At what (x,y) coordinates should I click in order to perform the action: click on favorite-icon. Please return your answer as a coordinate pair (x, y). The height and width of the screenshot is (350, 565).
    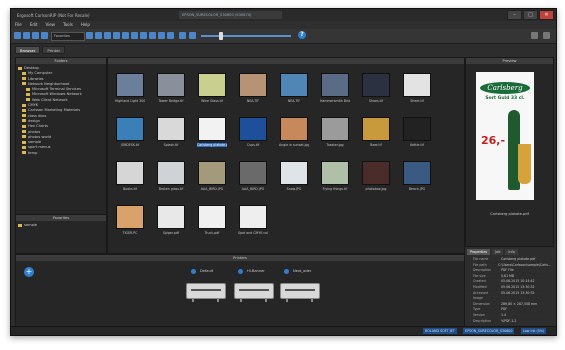
    Looking at the image, I should click on (17, 35).